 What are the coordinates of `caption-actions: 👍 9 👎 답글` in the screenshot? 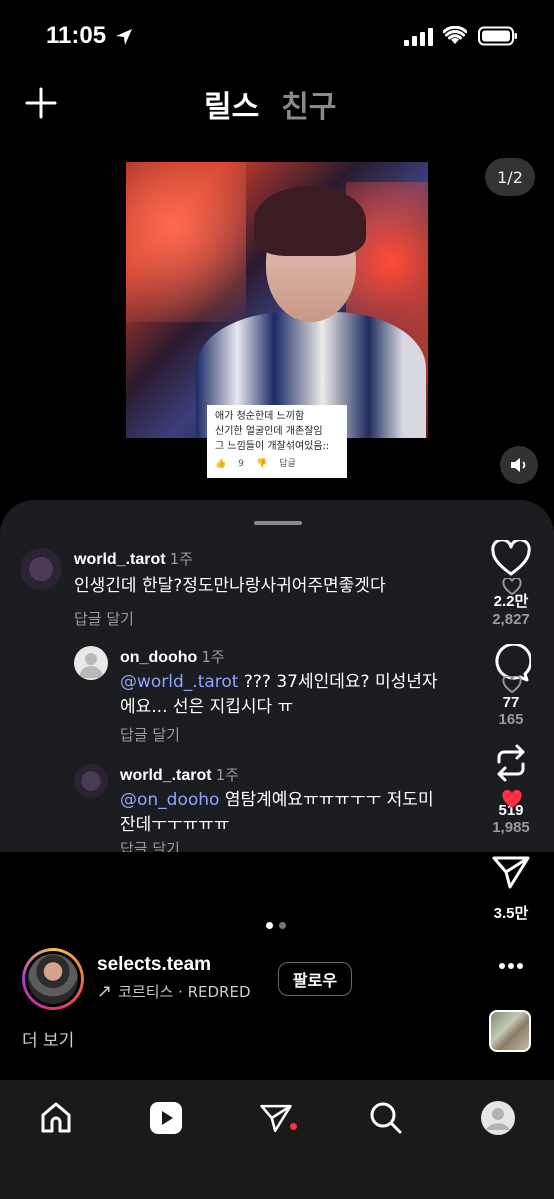 It's located at (277, 464).